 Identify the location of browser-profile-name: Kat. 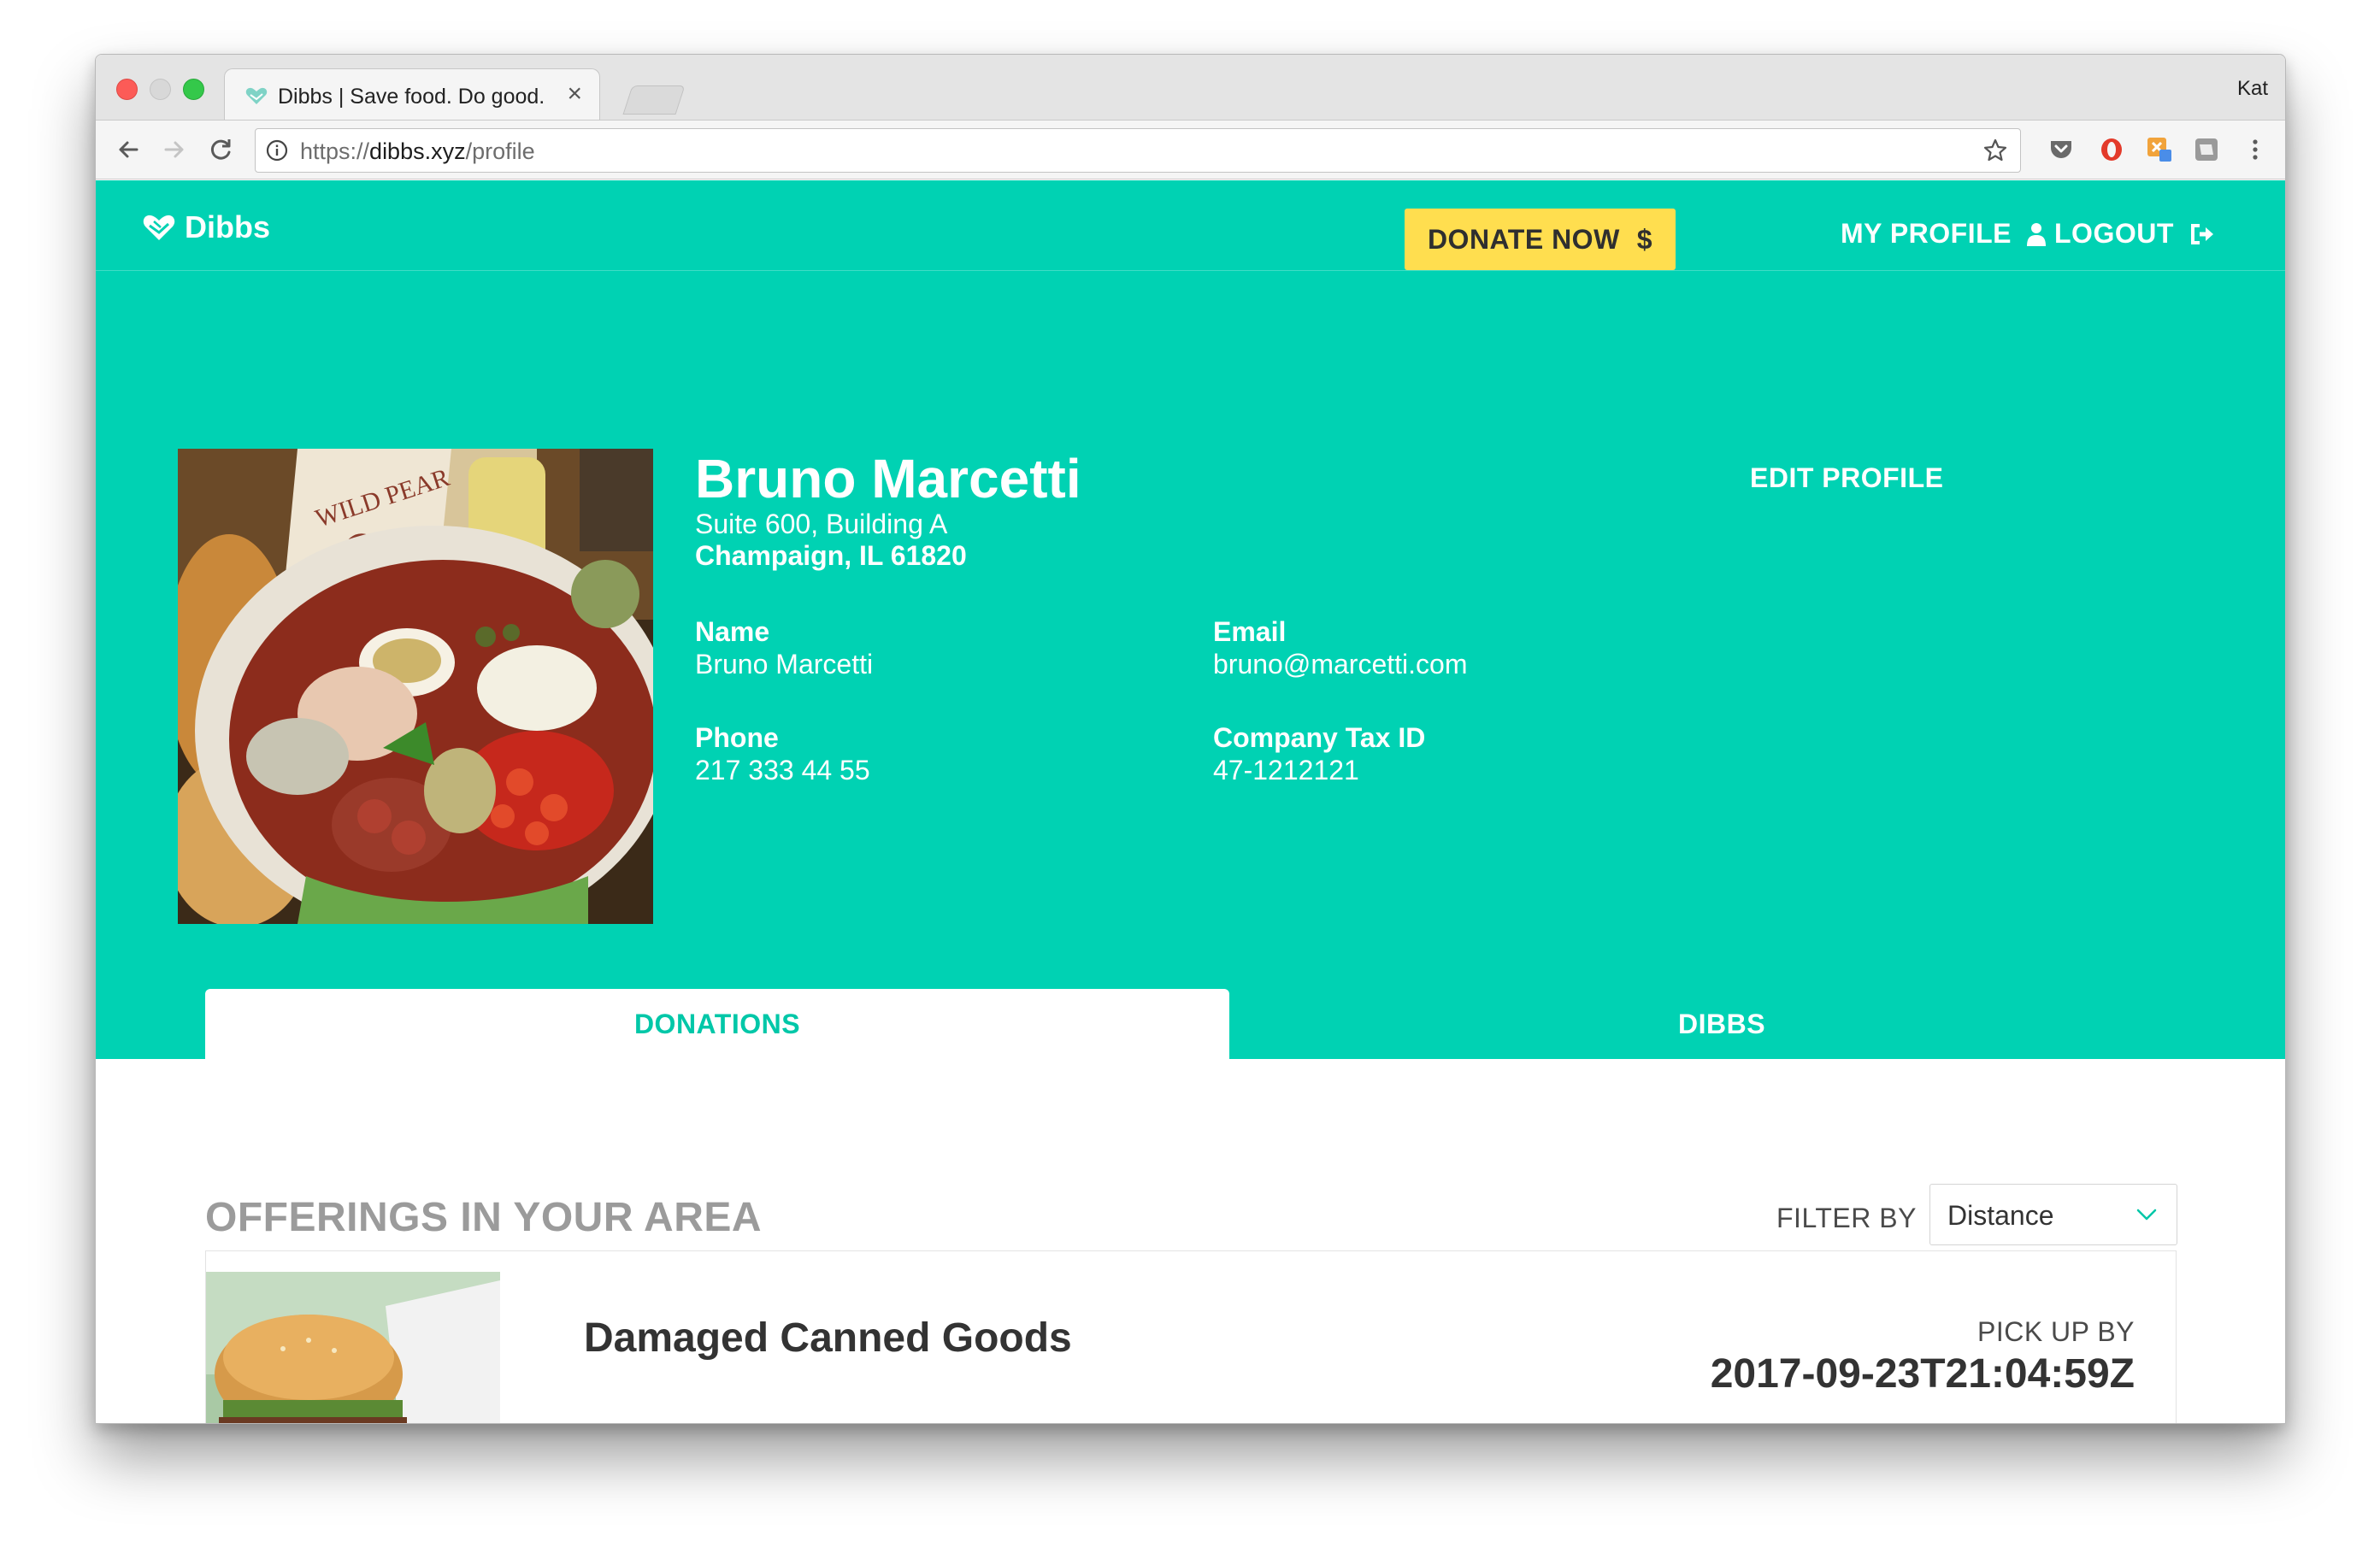
(2253, 89).